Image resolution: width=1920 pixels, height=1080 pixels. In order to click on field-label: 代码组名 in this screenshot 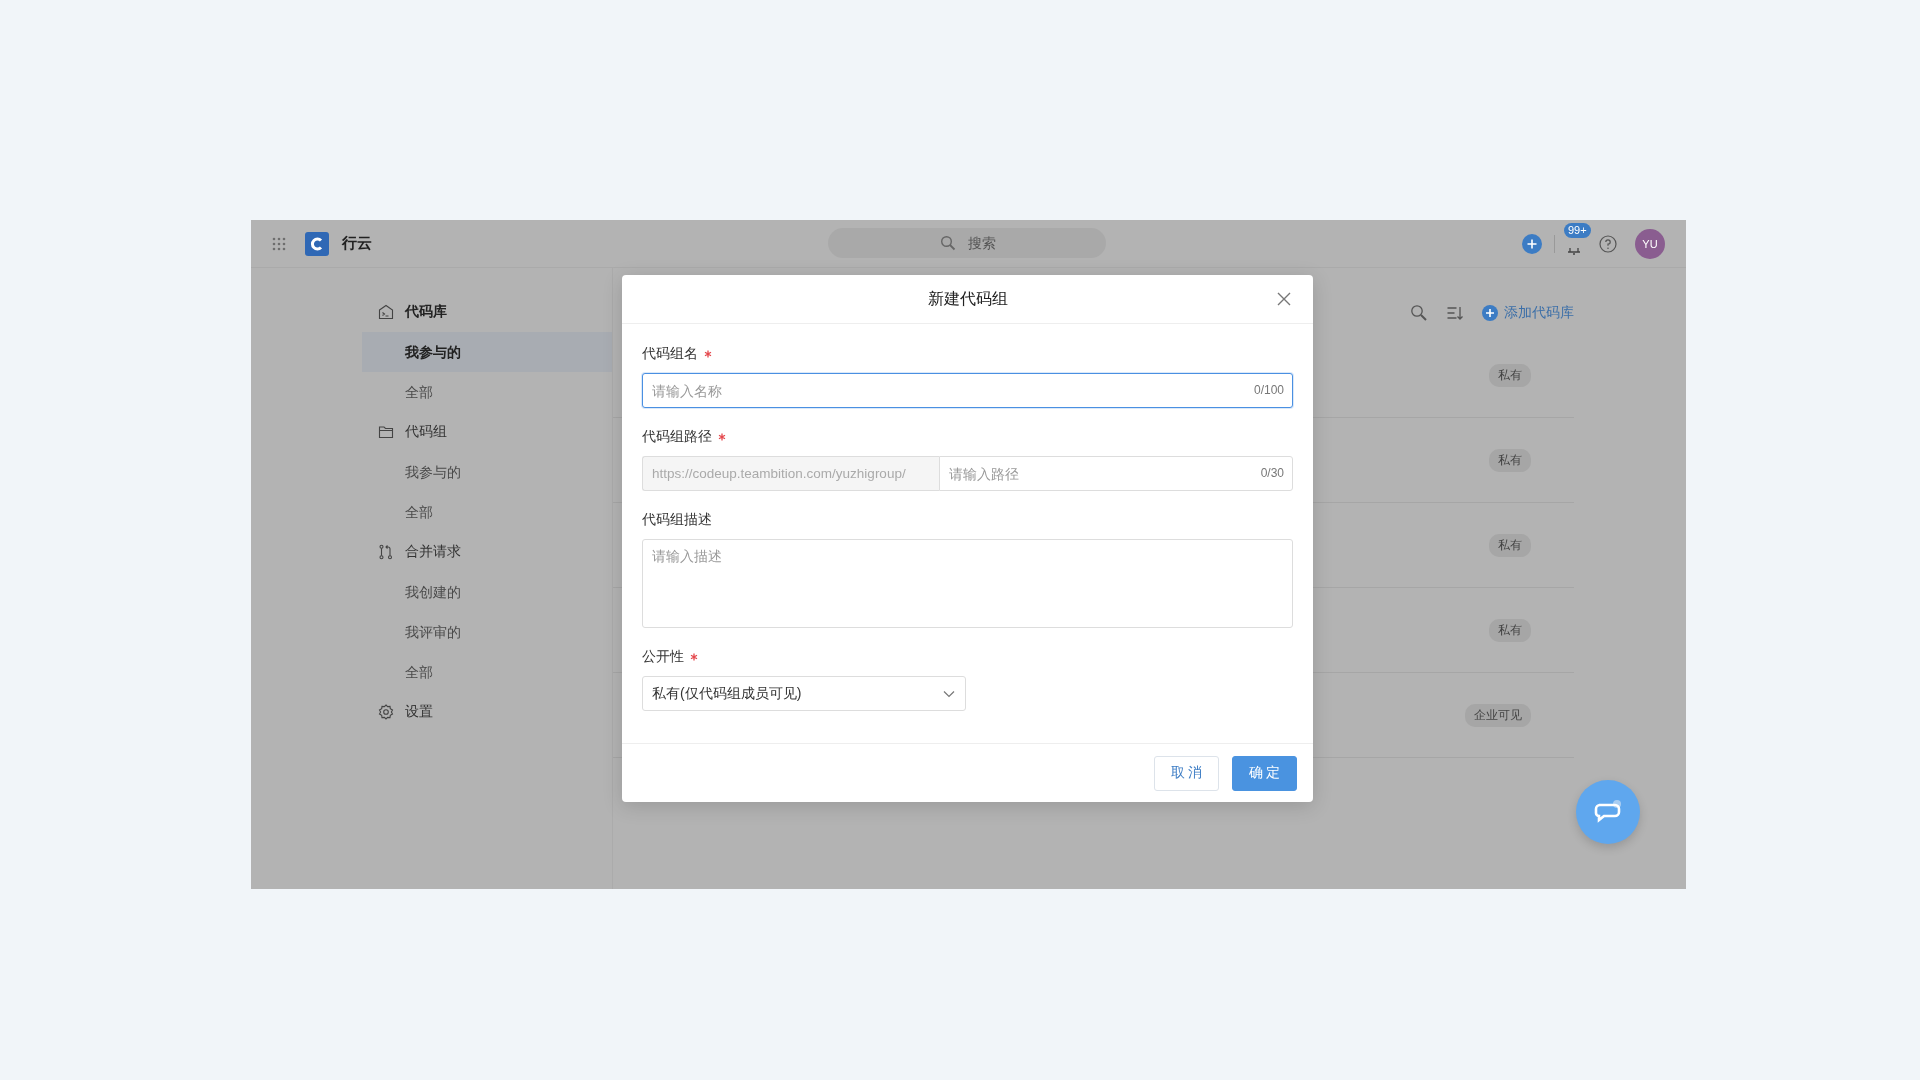, I will do `click(670, 354)`.